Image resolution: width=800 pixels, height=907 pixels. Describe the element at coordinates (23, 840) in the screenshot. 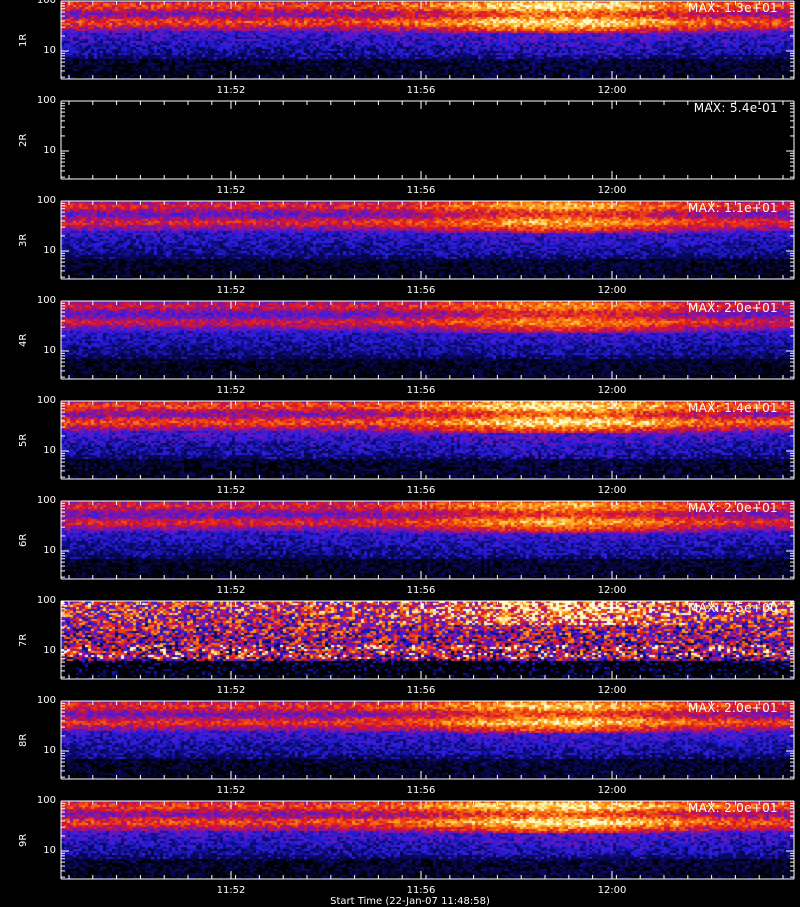

I see `y-axis-label: 9R` at that location.